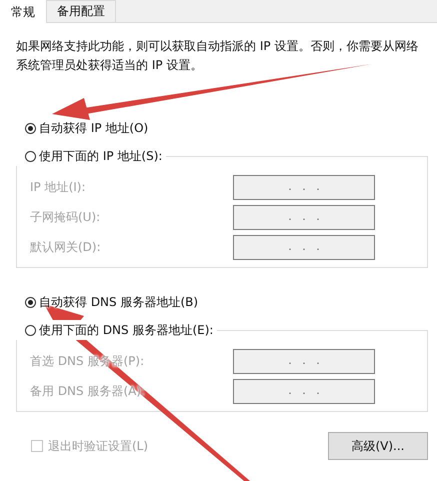  What do you see at coordinates (218, 56) in the screenshot?
I see `description-text: 如果网络支持此功能，则可以获取自动指派的 IP 设置。否则，你需要从网络系统管理员处获得适当的 IP 设置。` at bounding box center [218, 56].